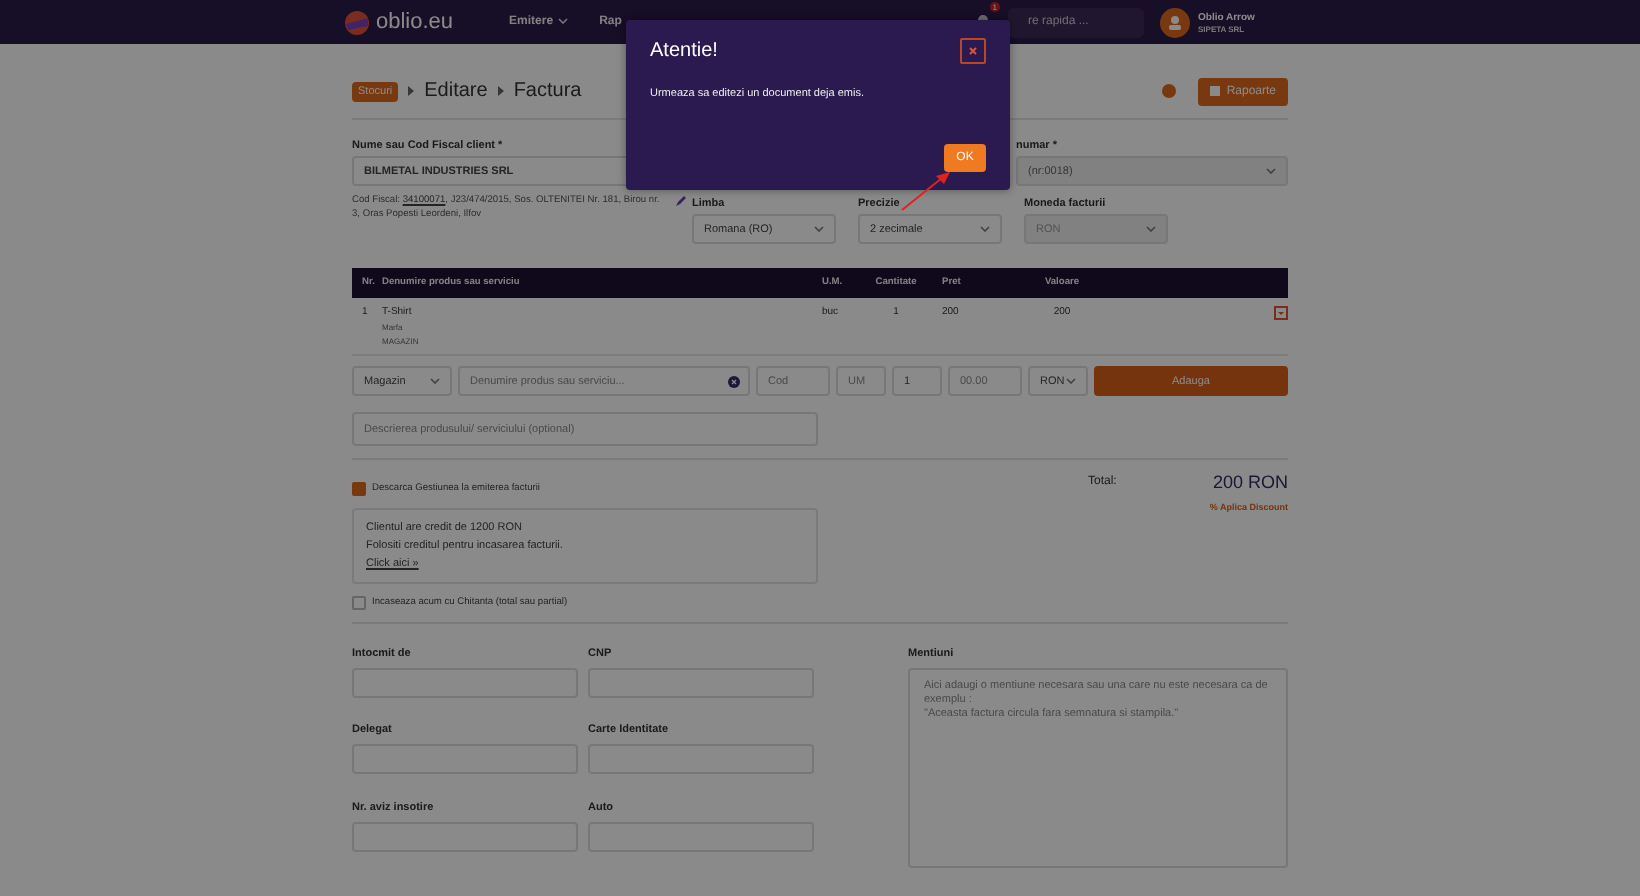 The width and height of the screenshot is (1640, 896). Describe the element at coordinates (547, 91) in the screenshot. I see `breadcrumb-item: Factura` at that location.